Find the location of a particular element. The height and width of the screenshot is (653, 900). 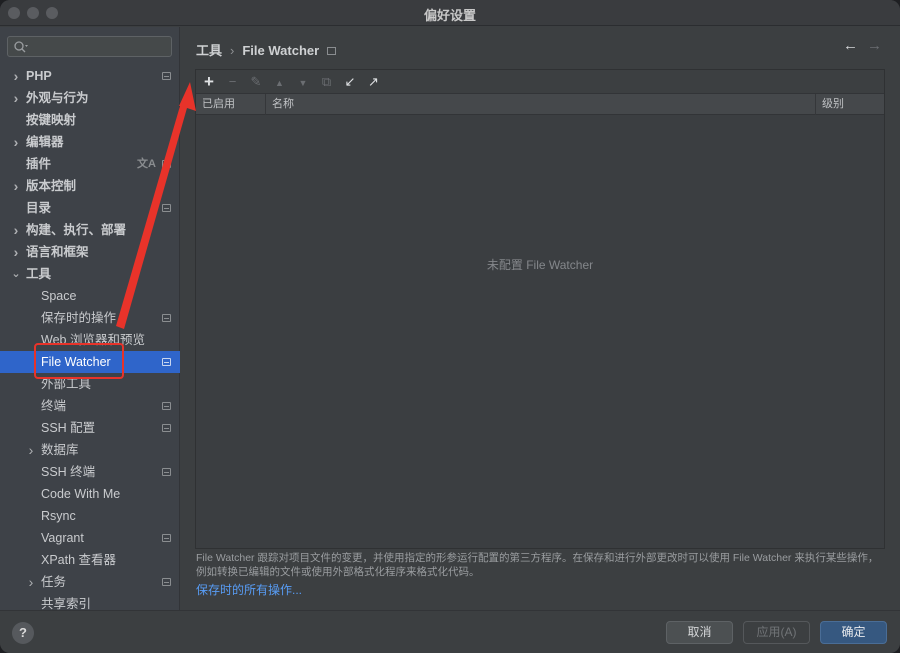

move-up-icon: ▲ is located at coordinates (279, 83).